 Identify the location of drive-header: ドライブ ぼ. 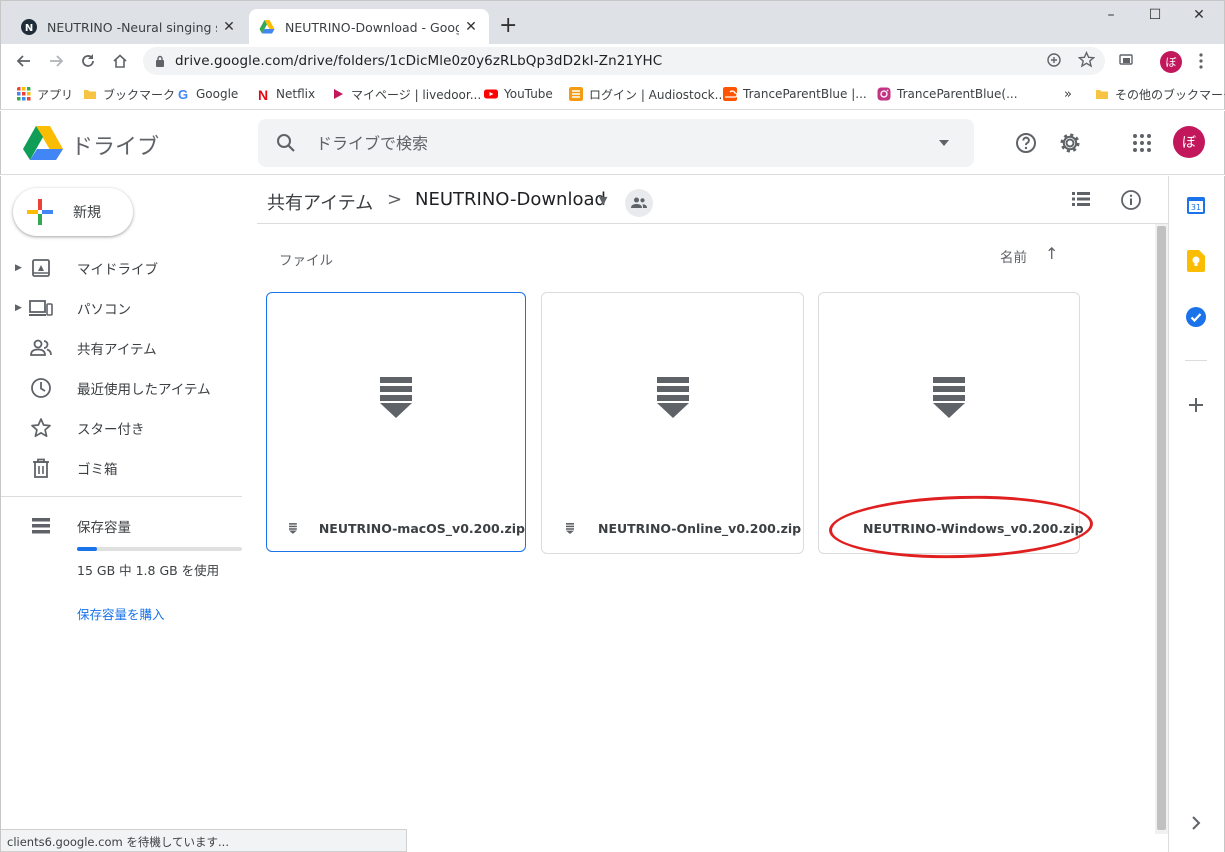
(612, 143).